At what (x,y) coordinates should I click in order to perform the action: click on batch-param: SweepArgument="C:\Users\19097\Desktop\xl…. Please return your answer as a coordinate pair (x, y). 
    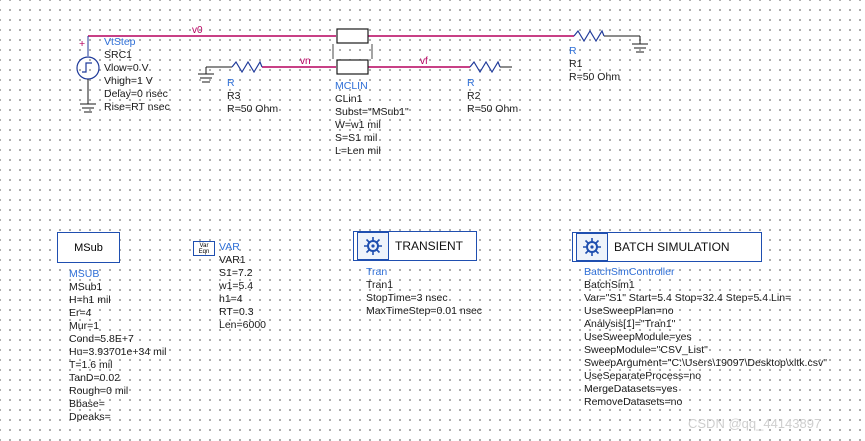
    Looking at the image, I should click on (705, 363).